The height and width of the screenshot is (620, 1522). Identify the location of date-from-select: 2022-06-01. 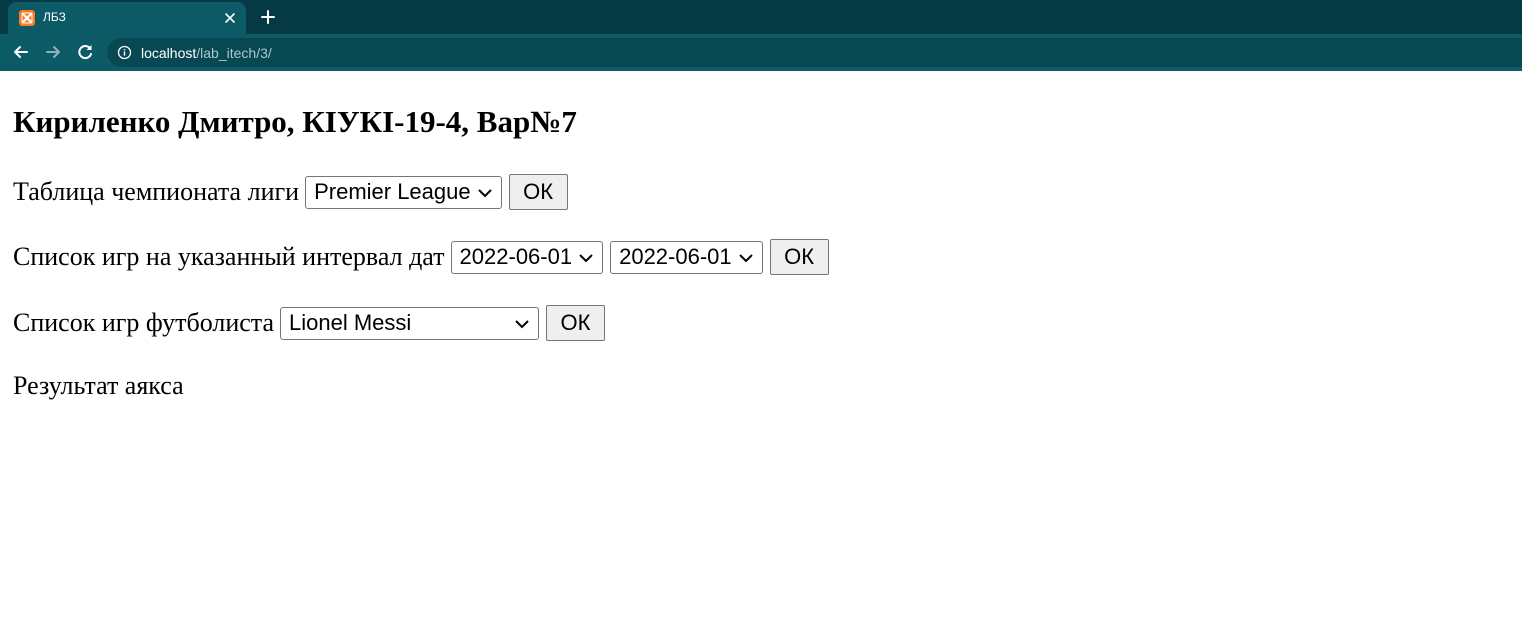
(527, 257).